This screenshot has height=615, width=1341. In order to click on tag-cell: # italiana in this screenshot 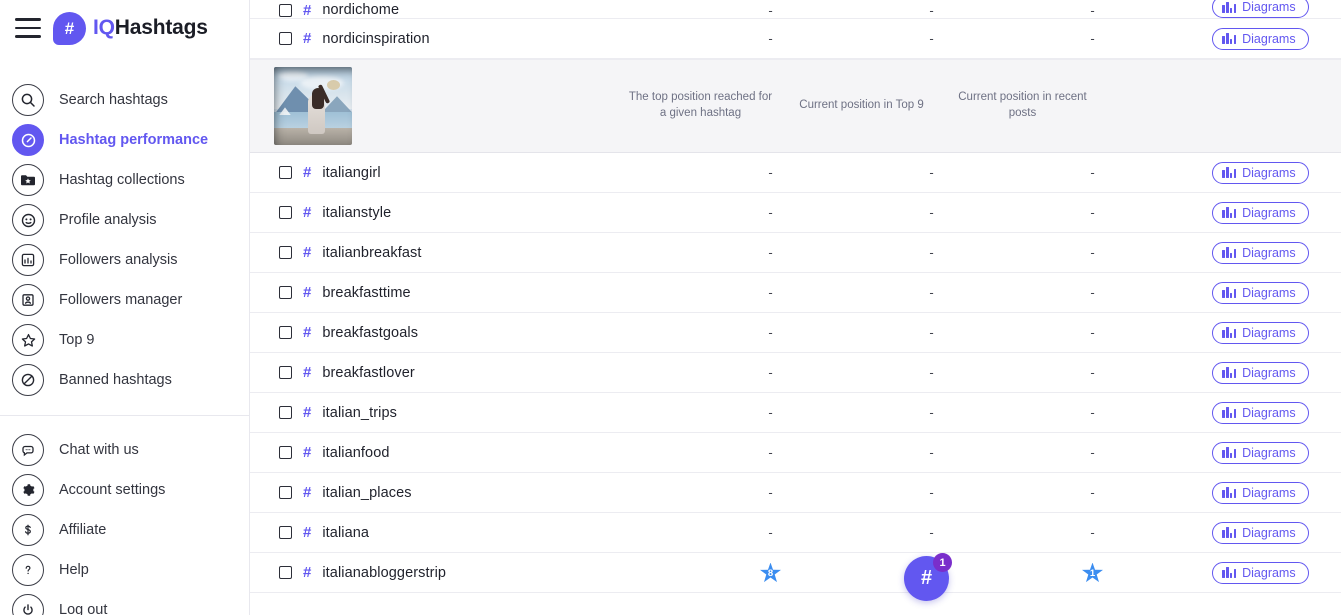, I will do `click(470, 533)`.